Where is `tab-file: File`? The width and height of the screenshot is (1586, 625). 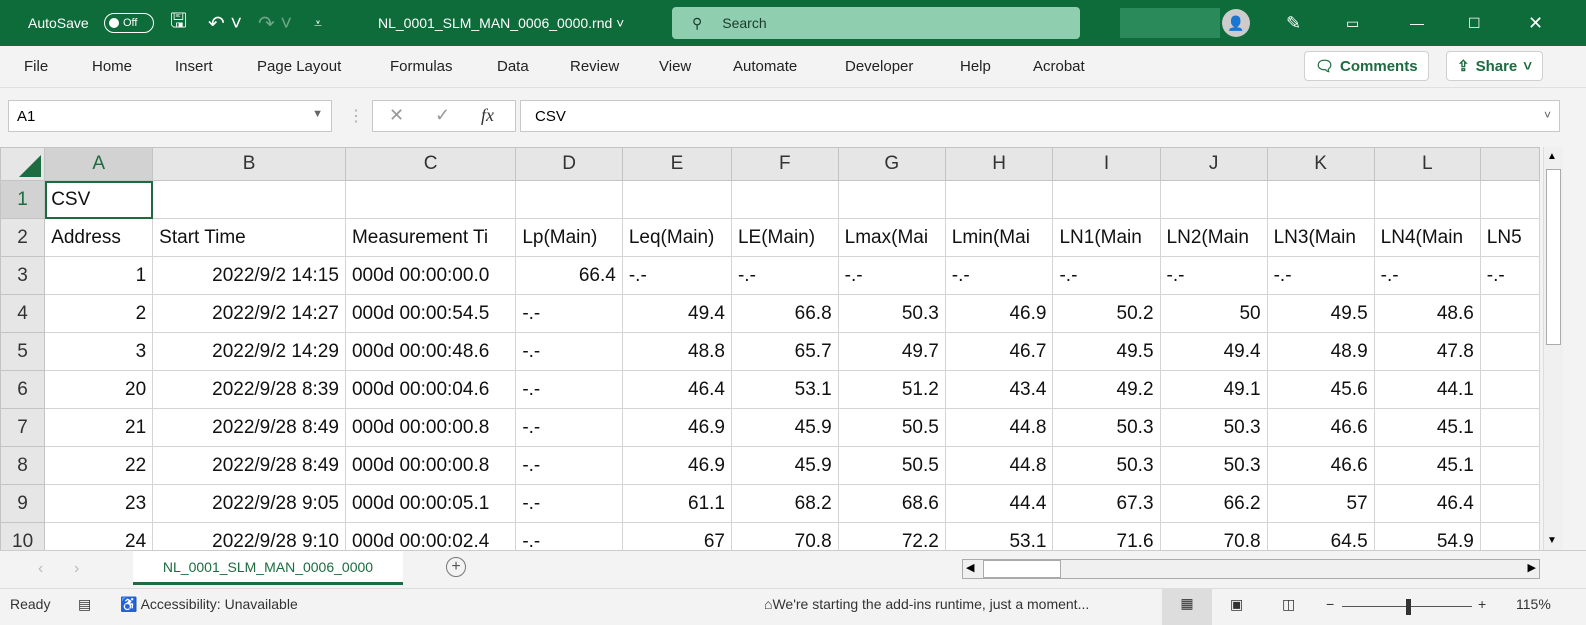
tab-file: File is located at coordinates (36, 66).